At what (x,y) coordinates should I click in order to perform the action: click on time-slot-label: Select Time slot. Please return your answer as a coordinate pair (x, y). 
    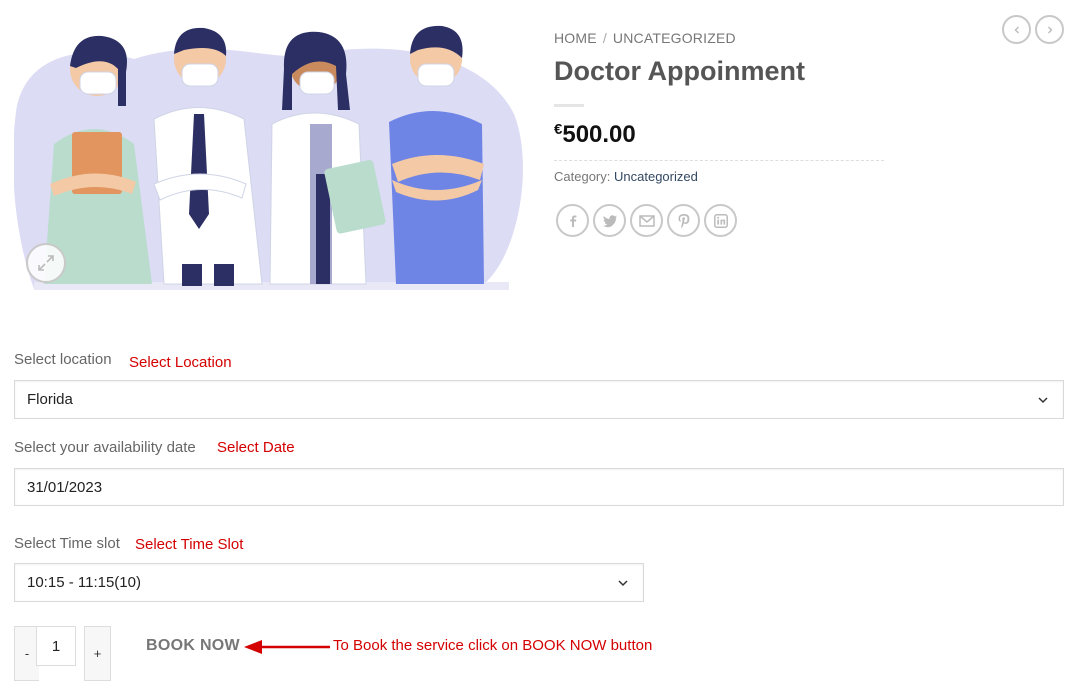
    Looking at the image, I should click on (67, 543).